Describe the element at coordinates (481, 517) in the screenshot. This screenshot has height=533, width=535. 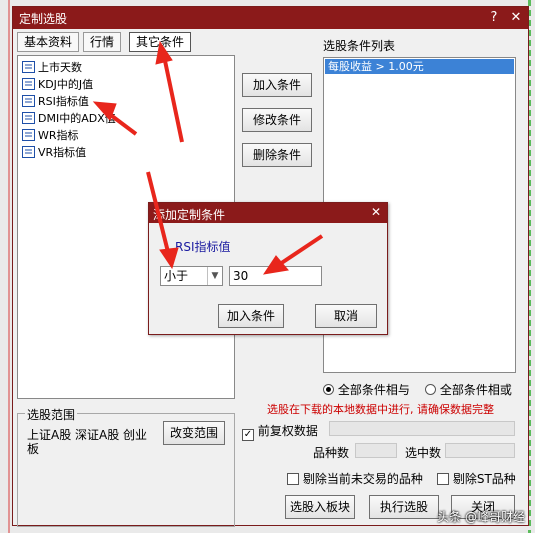
I see `watermark: 头条 @峰哥财经` at that location.